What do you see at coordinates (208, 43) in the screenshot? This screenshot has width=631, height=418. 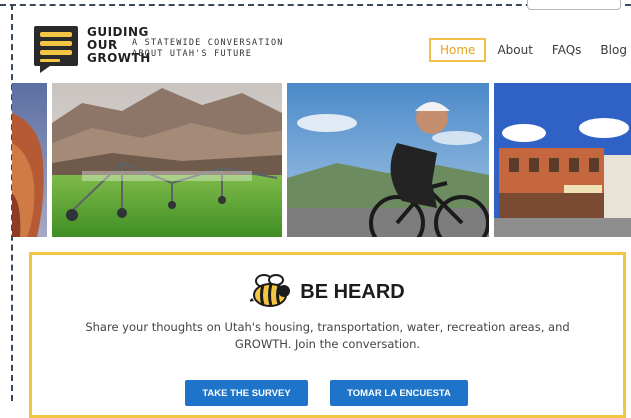 I see `tagline-line-1: A STATEWIDE CONVERSATION` at bounding box center [208, 43].